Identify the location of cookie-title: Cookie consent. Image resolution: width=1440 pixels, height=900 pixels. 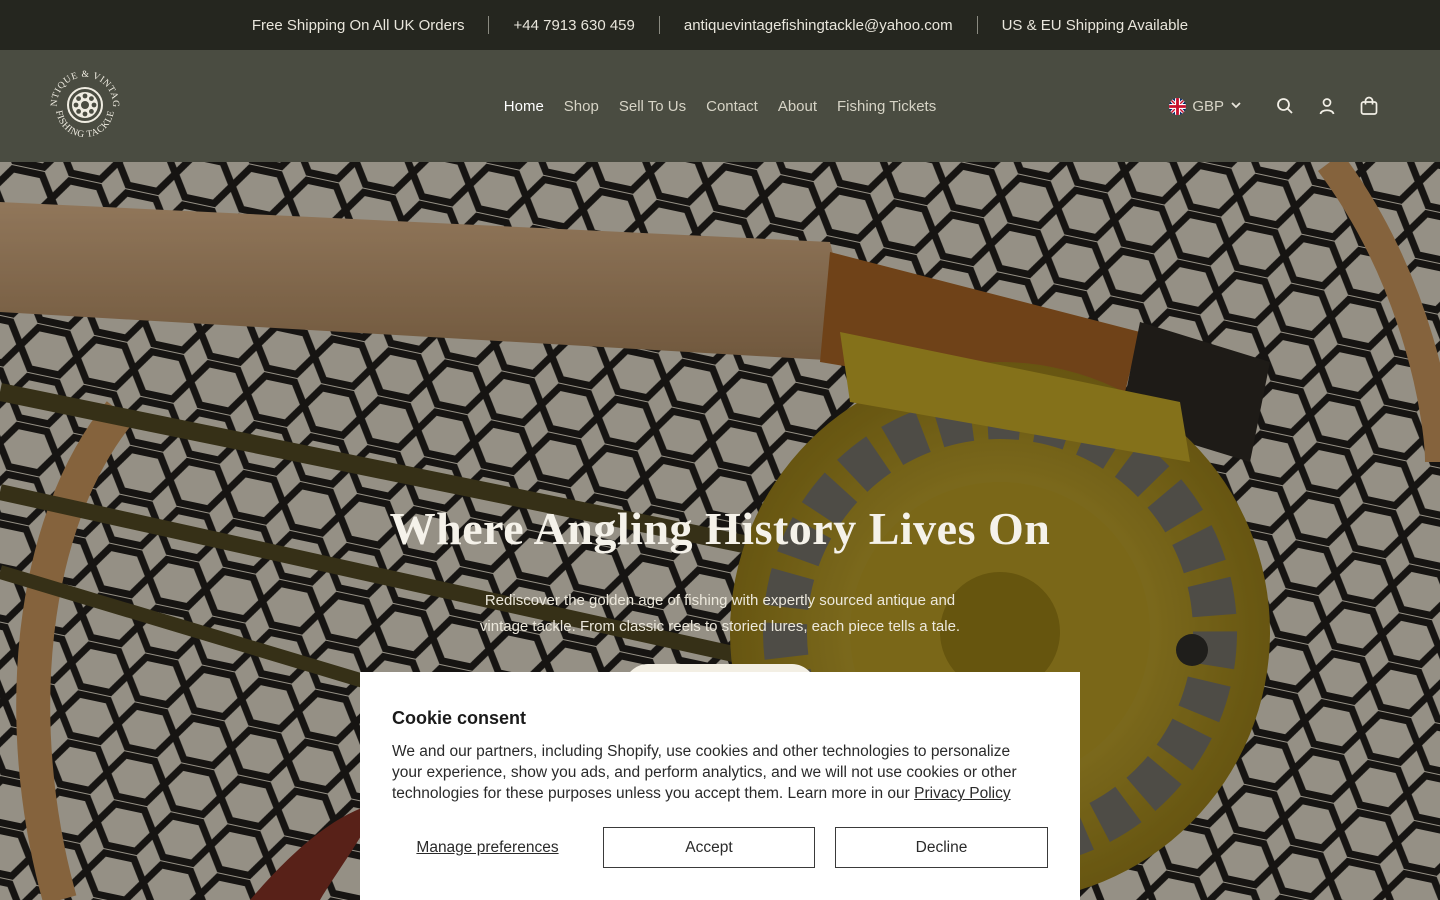
(459, 718).